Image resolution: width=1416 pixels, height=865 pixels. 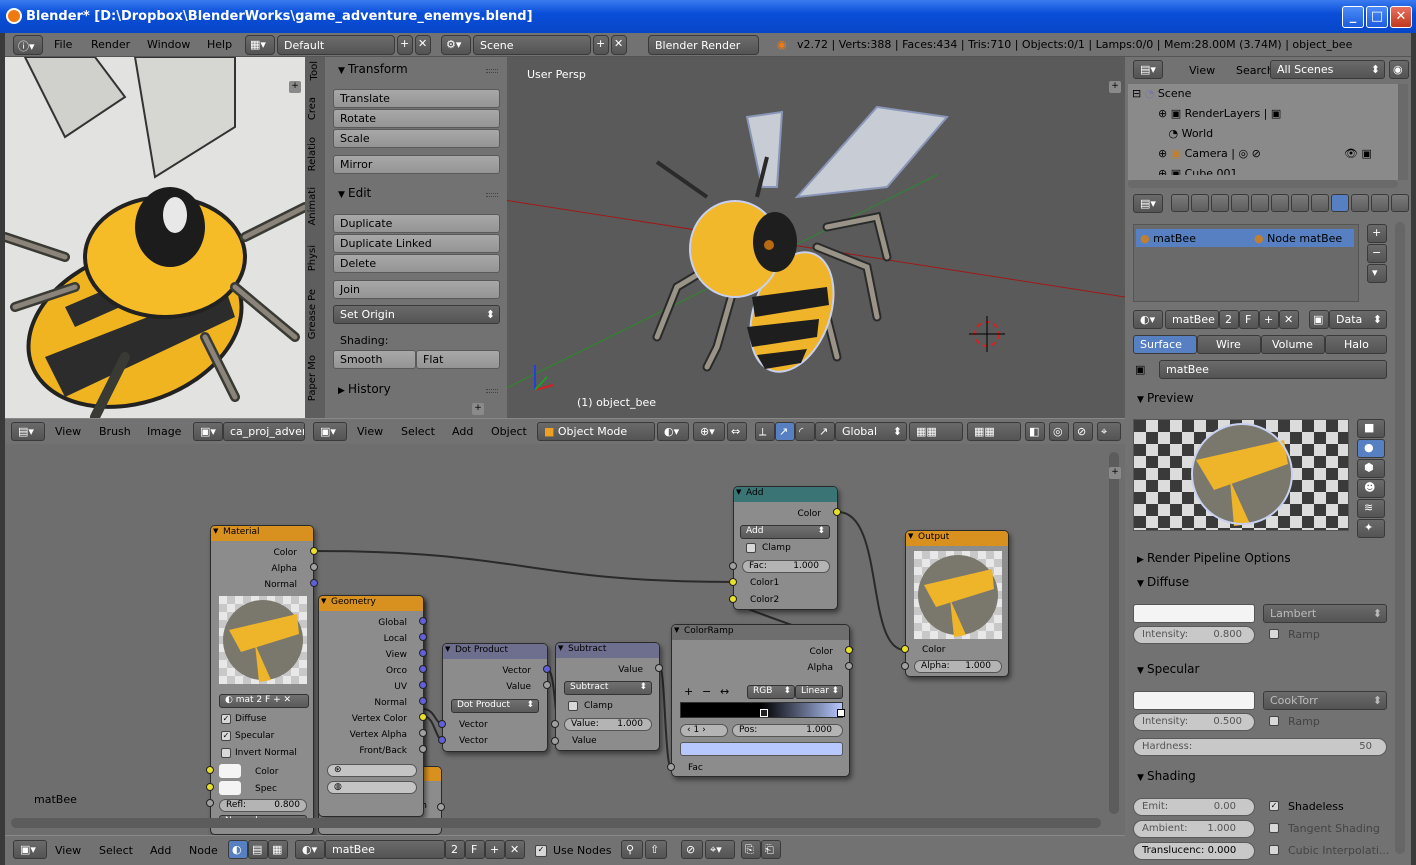 What do you see at coordinates (994, 431) in the screenshot?
I see `layers-grid-2-icon: ▦▦` at bounding box center [994, 431].